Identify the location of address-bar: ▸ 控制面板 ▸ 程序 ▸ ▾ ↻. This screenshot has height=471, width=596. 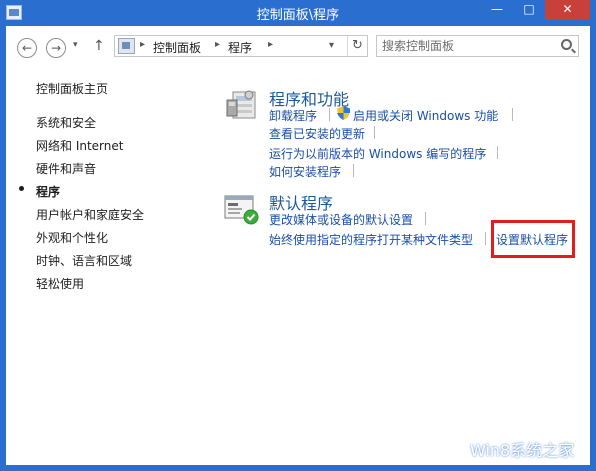
(241, 46).